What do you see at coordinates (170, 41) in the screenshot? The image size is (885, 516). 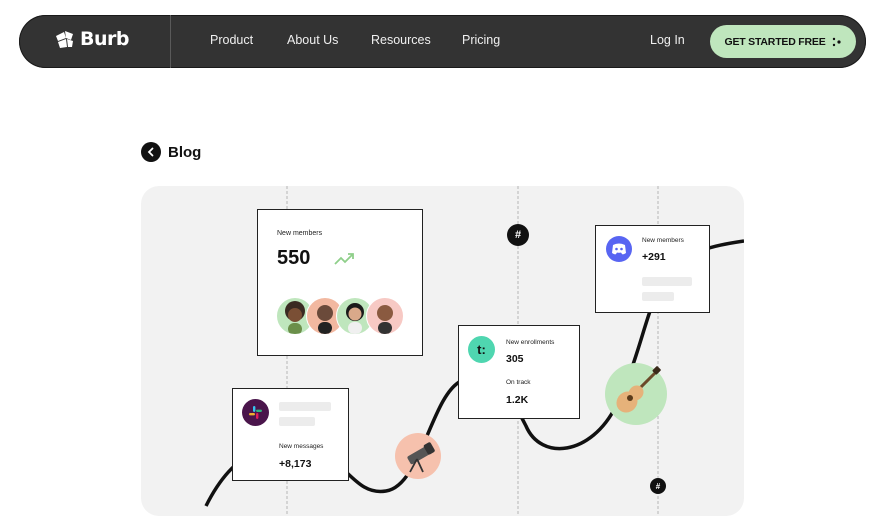 I see `nav-divider` at bounding box center [170, 41].